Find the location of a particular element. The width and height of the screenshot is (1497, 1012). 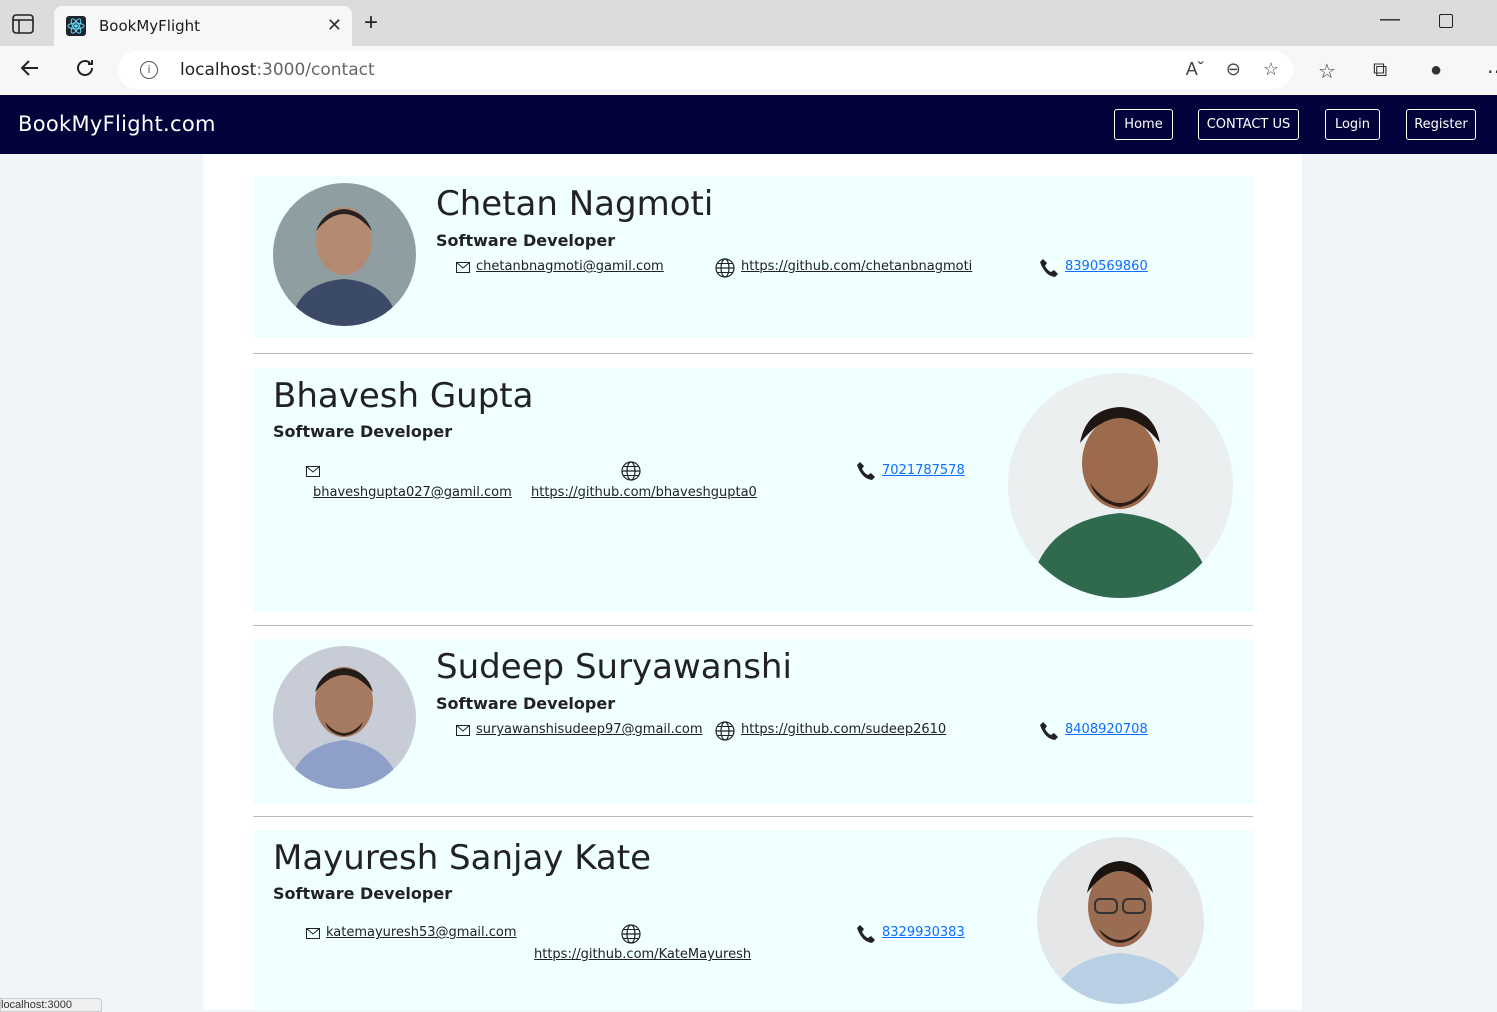

contact-name: Chetan Nagmoti is located at coordinates (575, 204).